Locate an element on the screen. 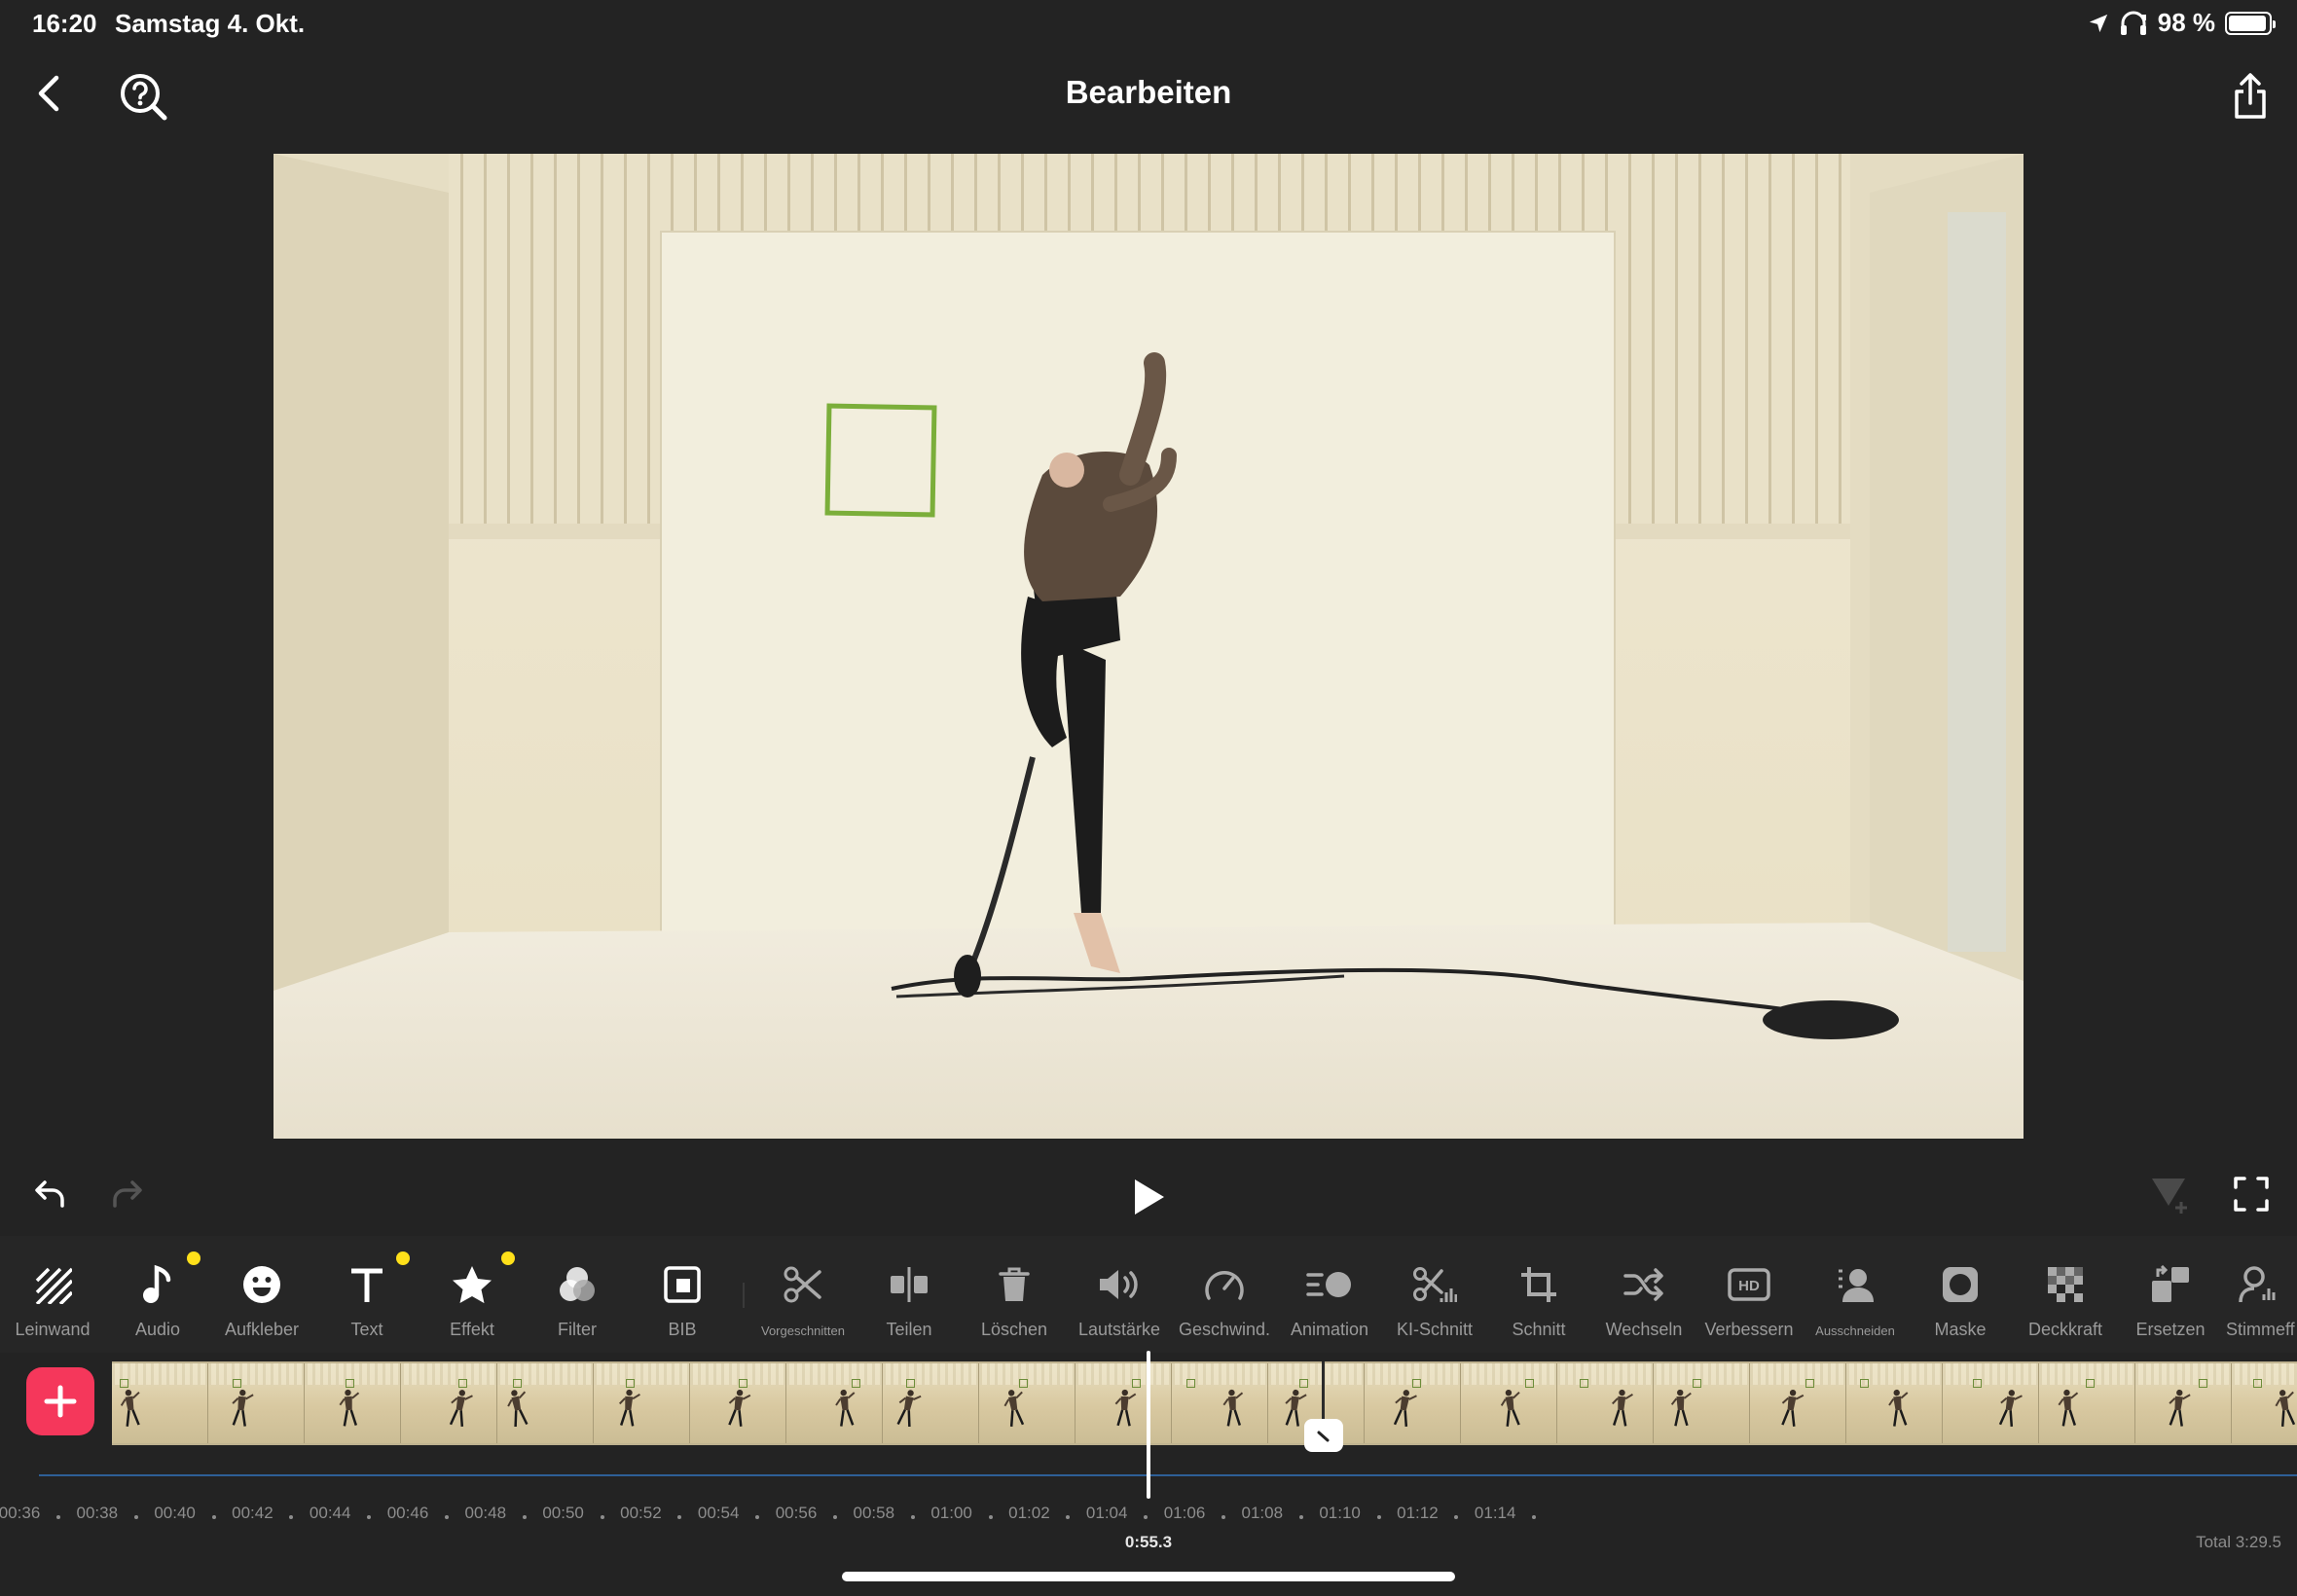 The width and height of the screenshot is (2297, 1596). tool-ki-schnitt: KI-Schnitt is located at coordinates (1434, 1294).